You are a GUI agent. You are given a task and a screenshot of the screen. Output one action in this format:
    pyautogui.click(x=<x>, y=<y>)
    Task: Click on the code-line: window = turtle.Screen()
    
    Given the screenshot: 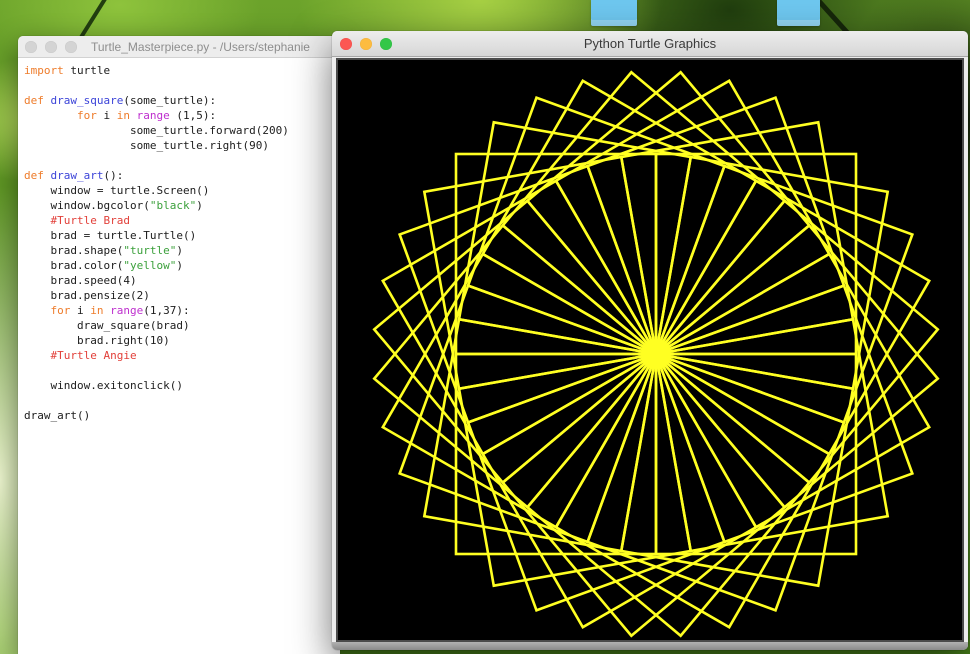 What is the action you would take?
    pyautogui.click(x=117, y=190)
    